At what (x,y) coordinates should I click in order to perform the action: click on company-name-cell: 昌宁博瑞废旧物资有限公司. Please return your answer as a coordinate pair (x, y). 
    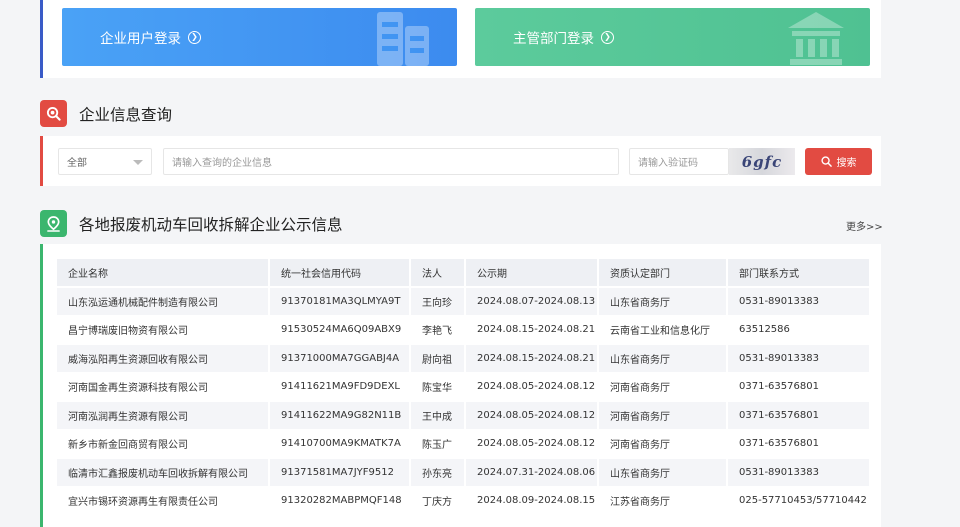
    Looking at the image, I should click on (163, 329).